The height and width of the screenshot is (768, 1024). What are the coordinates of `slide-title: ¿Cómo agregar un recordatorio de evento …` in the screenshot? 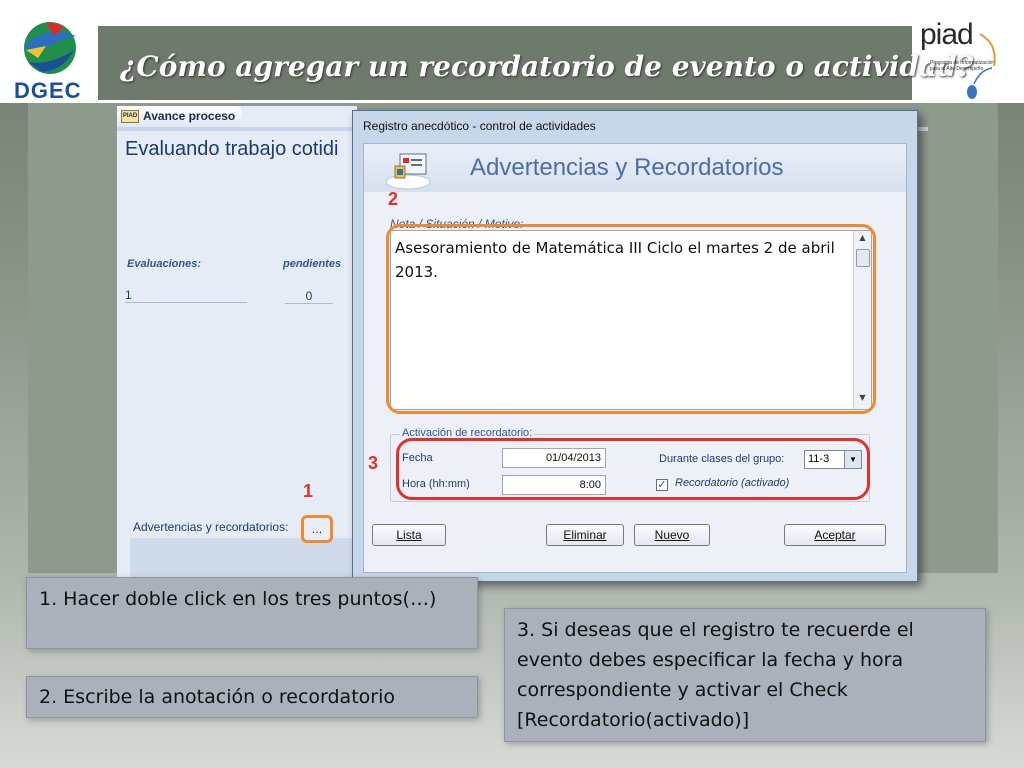 It's located at (547, 66).